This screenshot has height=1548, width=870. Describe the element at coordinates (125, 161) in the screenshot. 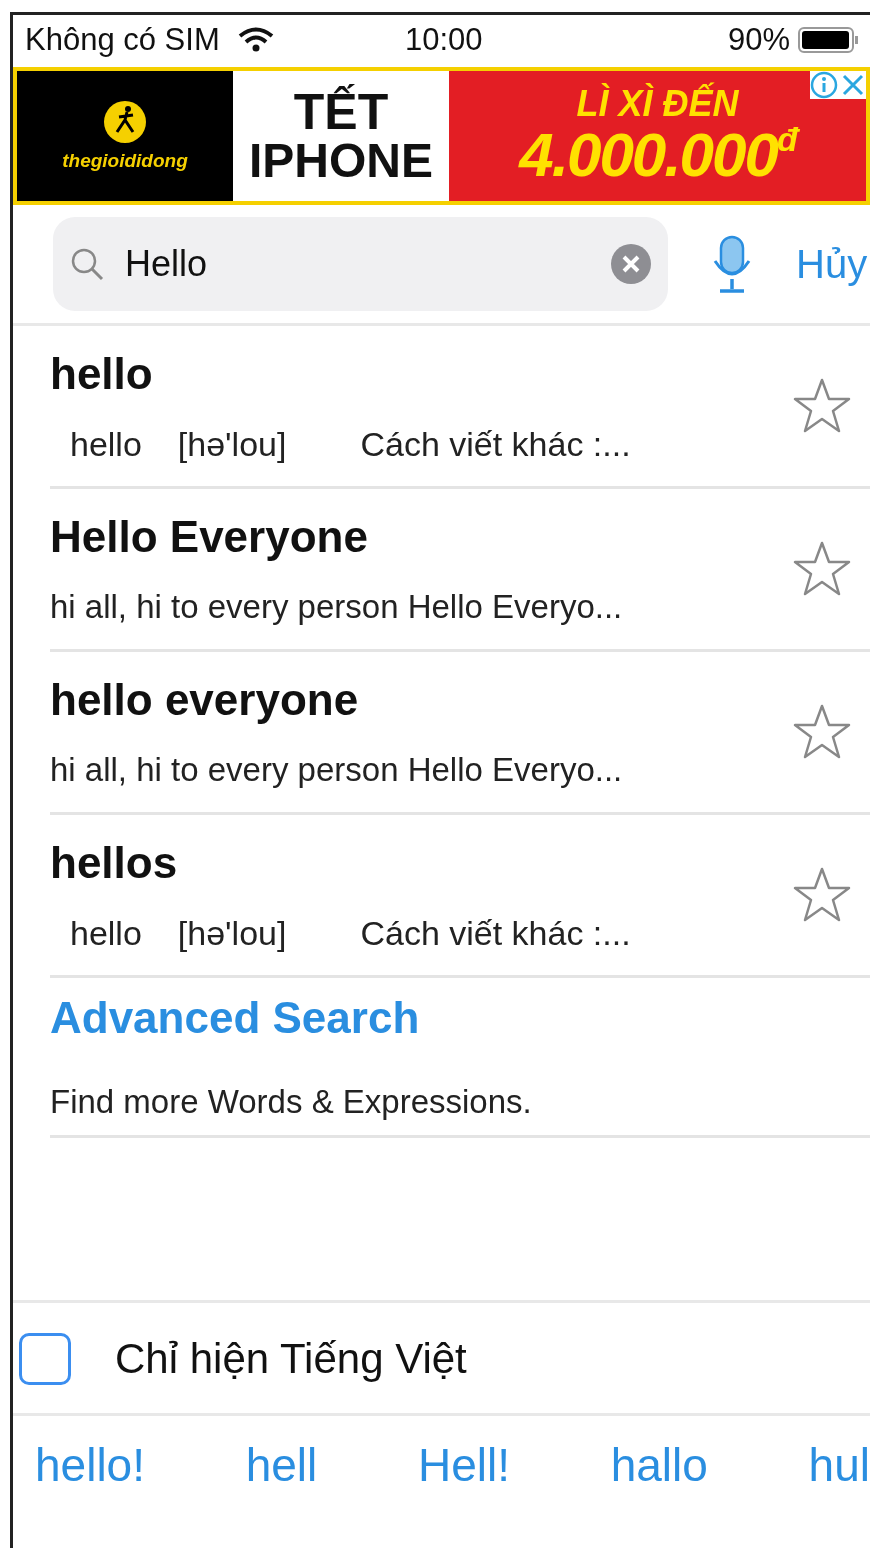

I see `brand-name: thegioididong` at that location.